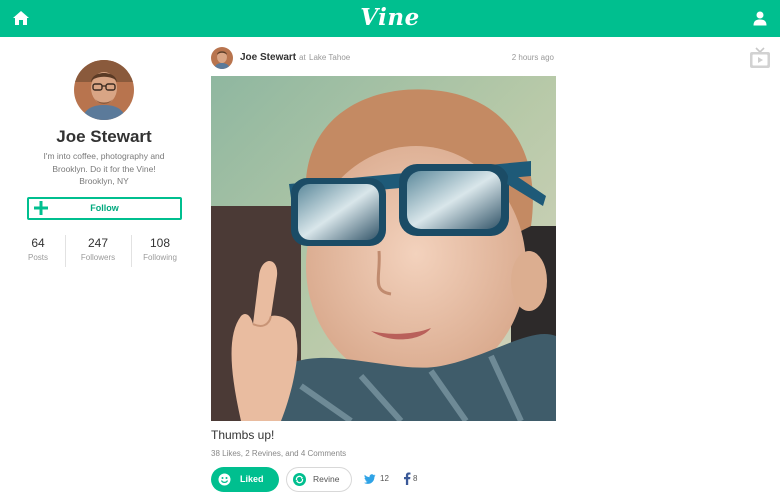 This screenshot has height=501, width=780. I want to click on facebook-count: 8, so click(415, 478).